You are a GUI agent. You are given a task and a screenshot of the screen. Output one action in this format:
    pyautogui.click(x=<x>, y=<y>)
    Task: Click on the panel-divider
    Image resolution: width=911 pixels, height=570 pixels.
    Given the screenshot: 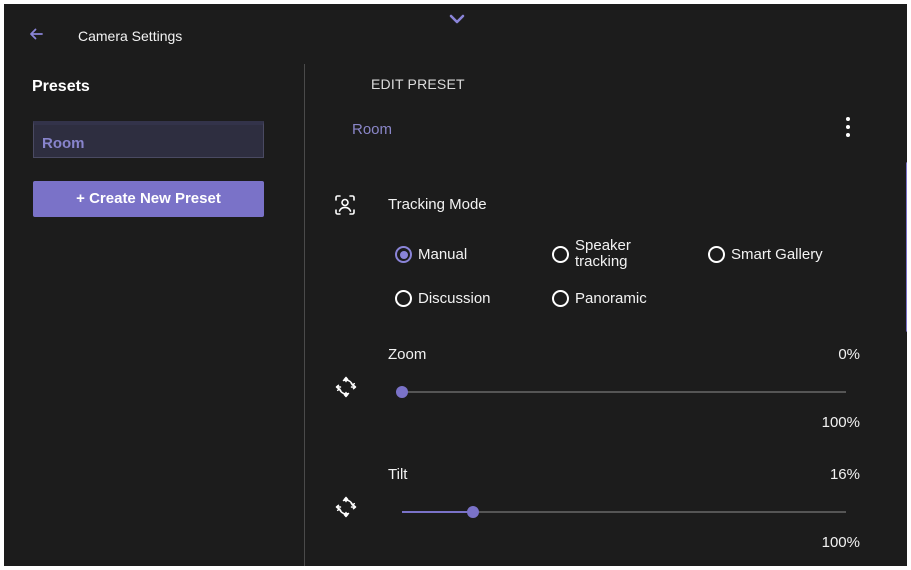 What is the action you would take?
    pyautogui.click(x=304, y=315)
    